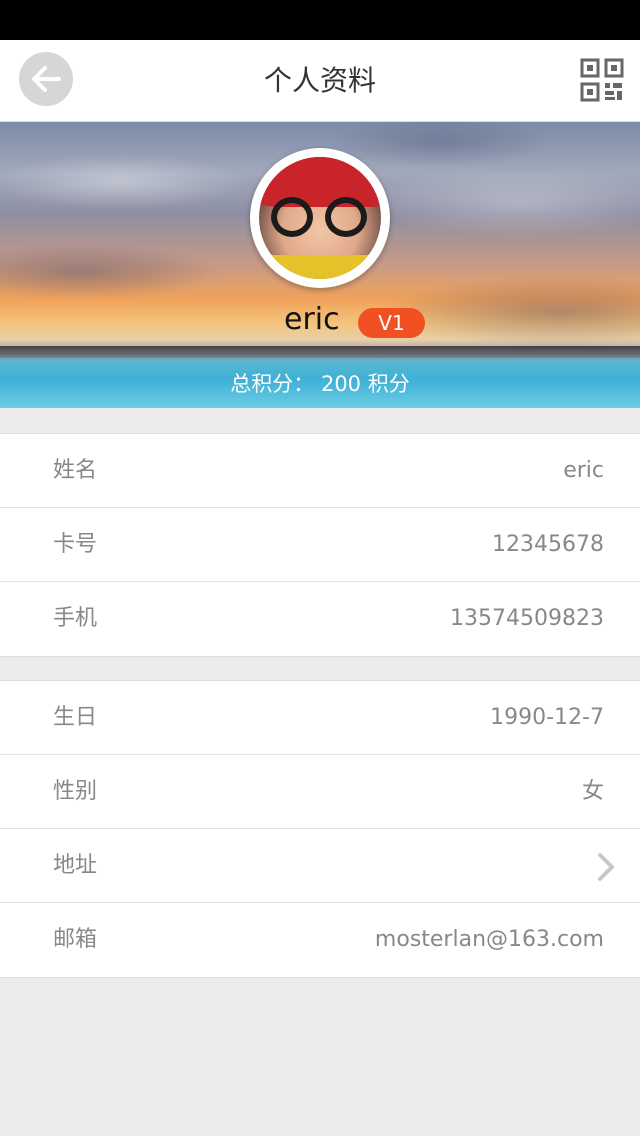 This screenshot has height=1136, width=640. What do you see at coordinates (75, 470) in the screenshot?
I see `row-label: 姓名` at bounding box center [75, 470].